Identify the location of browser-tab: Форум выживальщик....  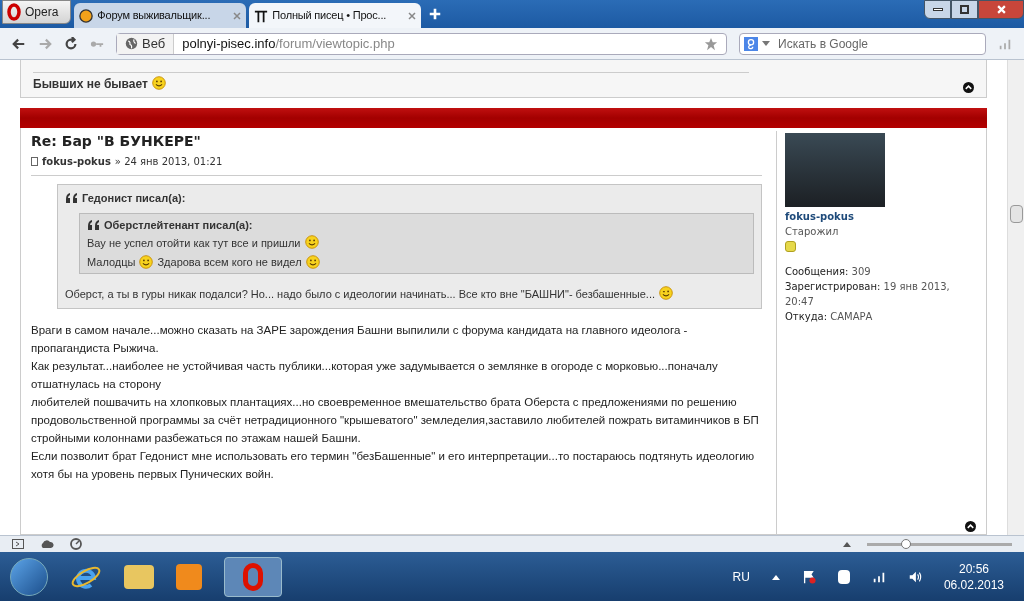
(160, 15).